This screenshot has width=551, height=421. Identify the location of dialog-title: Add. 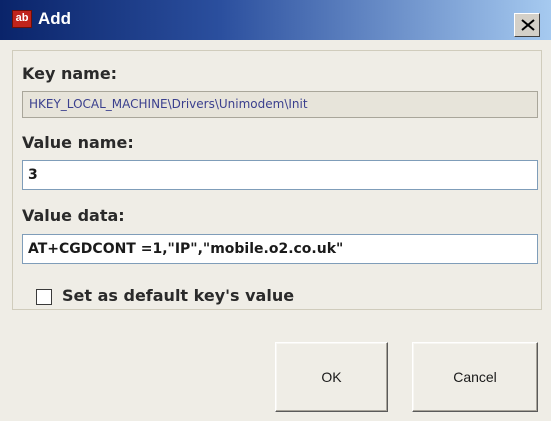
(55, 18).